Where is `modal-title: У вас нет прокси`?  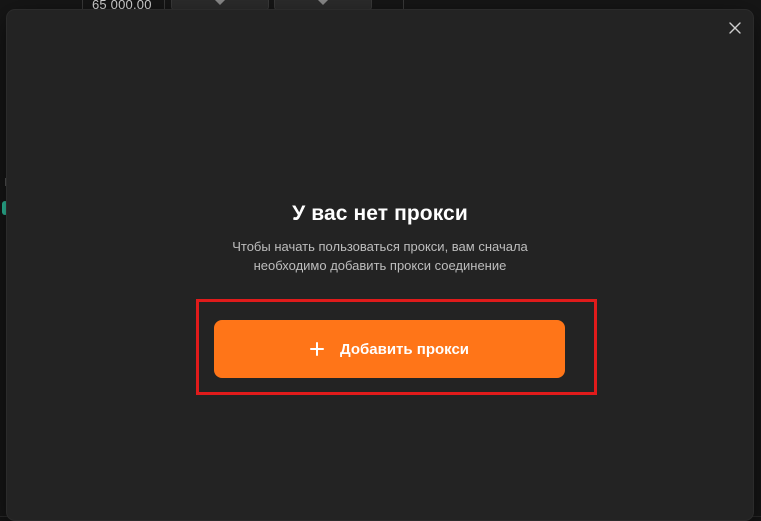 modal-title: У вас нет прокси is located at coordinates (380, 213).